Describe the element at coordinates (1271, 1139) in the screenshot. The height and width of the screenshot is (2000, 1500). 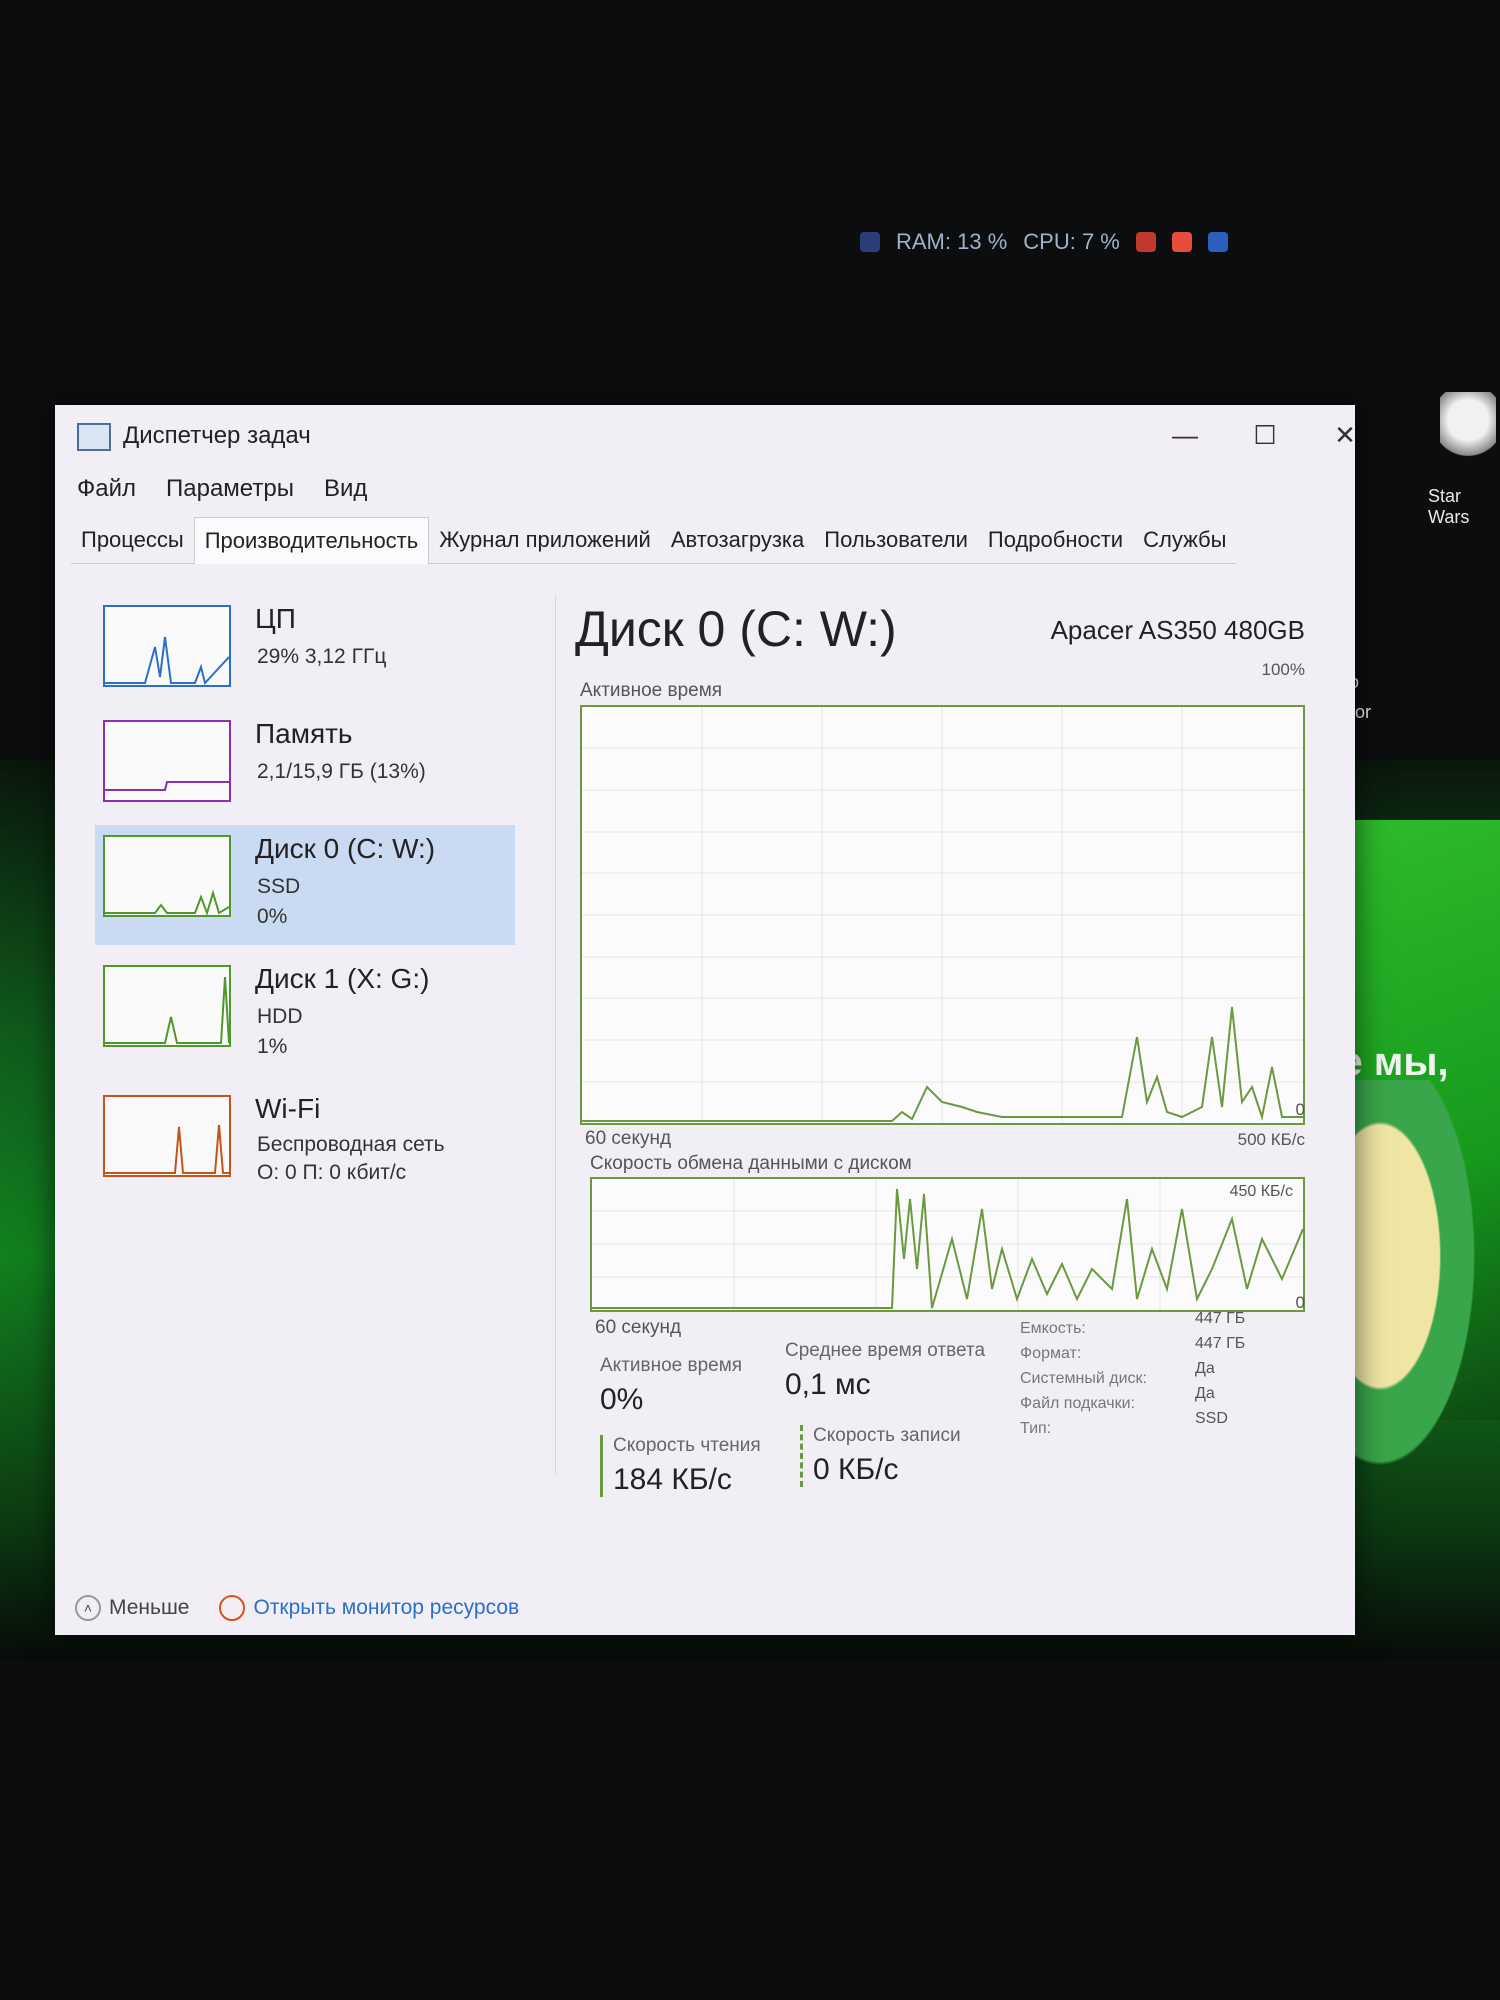
I see `graph-max-label: 500 КБ/с` at that location.